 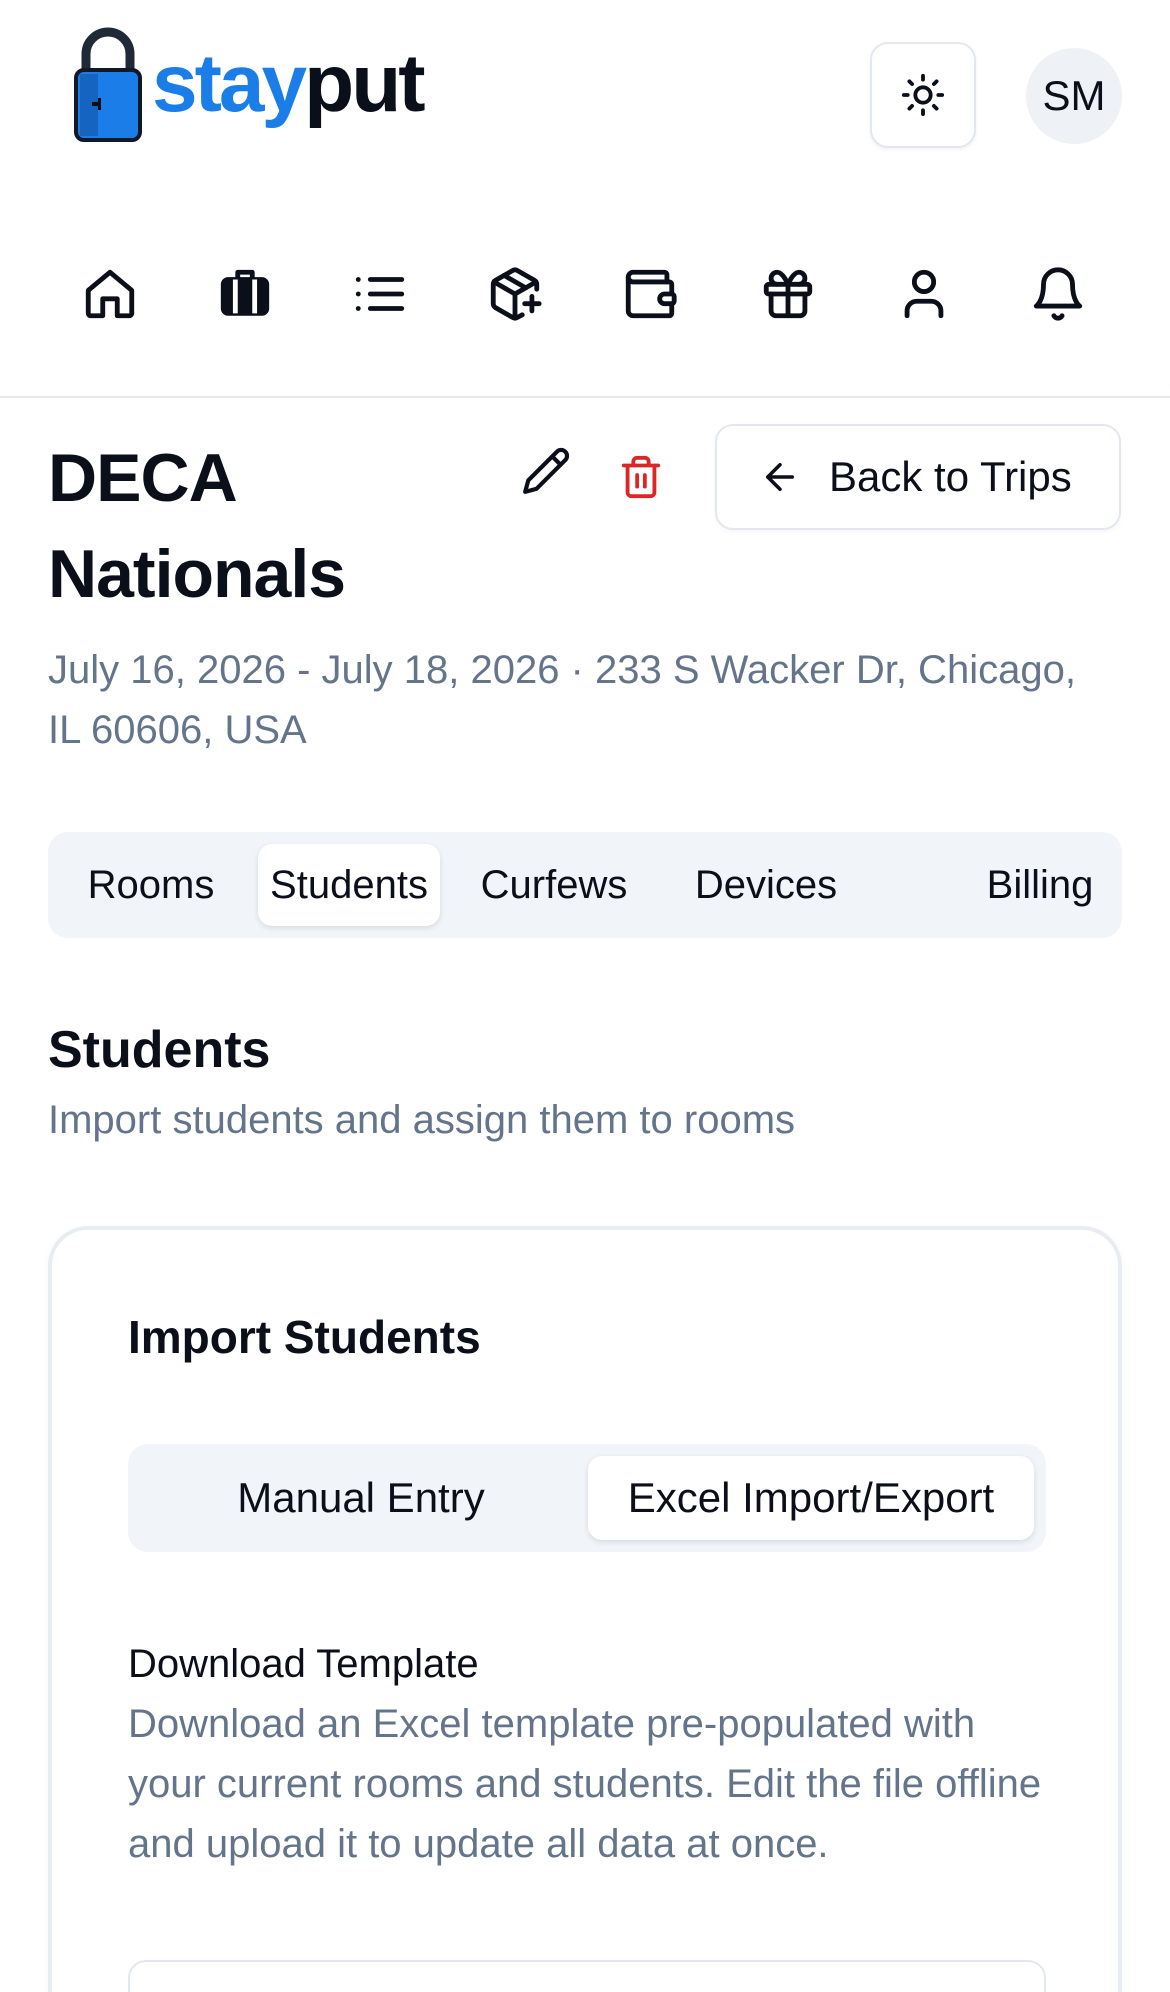 What do you see at coordinates (380, 294) in the screenshot?
I see `list-icon` at bounding box center [380, 294].